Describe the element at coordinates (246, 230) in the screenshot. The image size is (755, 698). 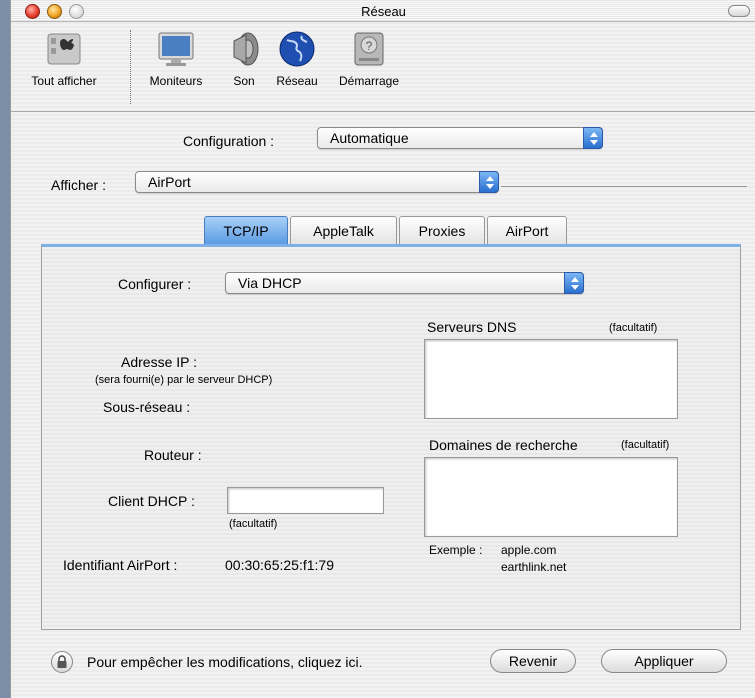
I see `tab-tcpip: TCP/IP` at that location.